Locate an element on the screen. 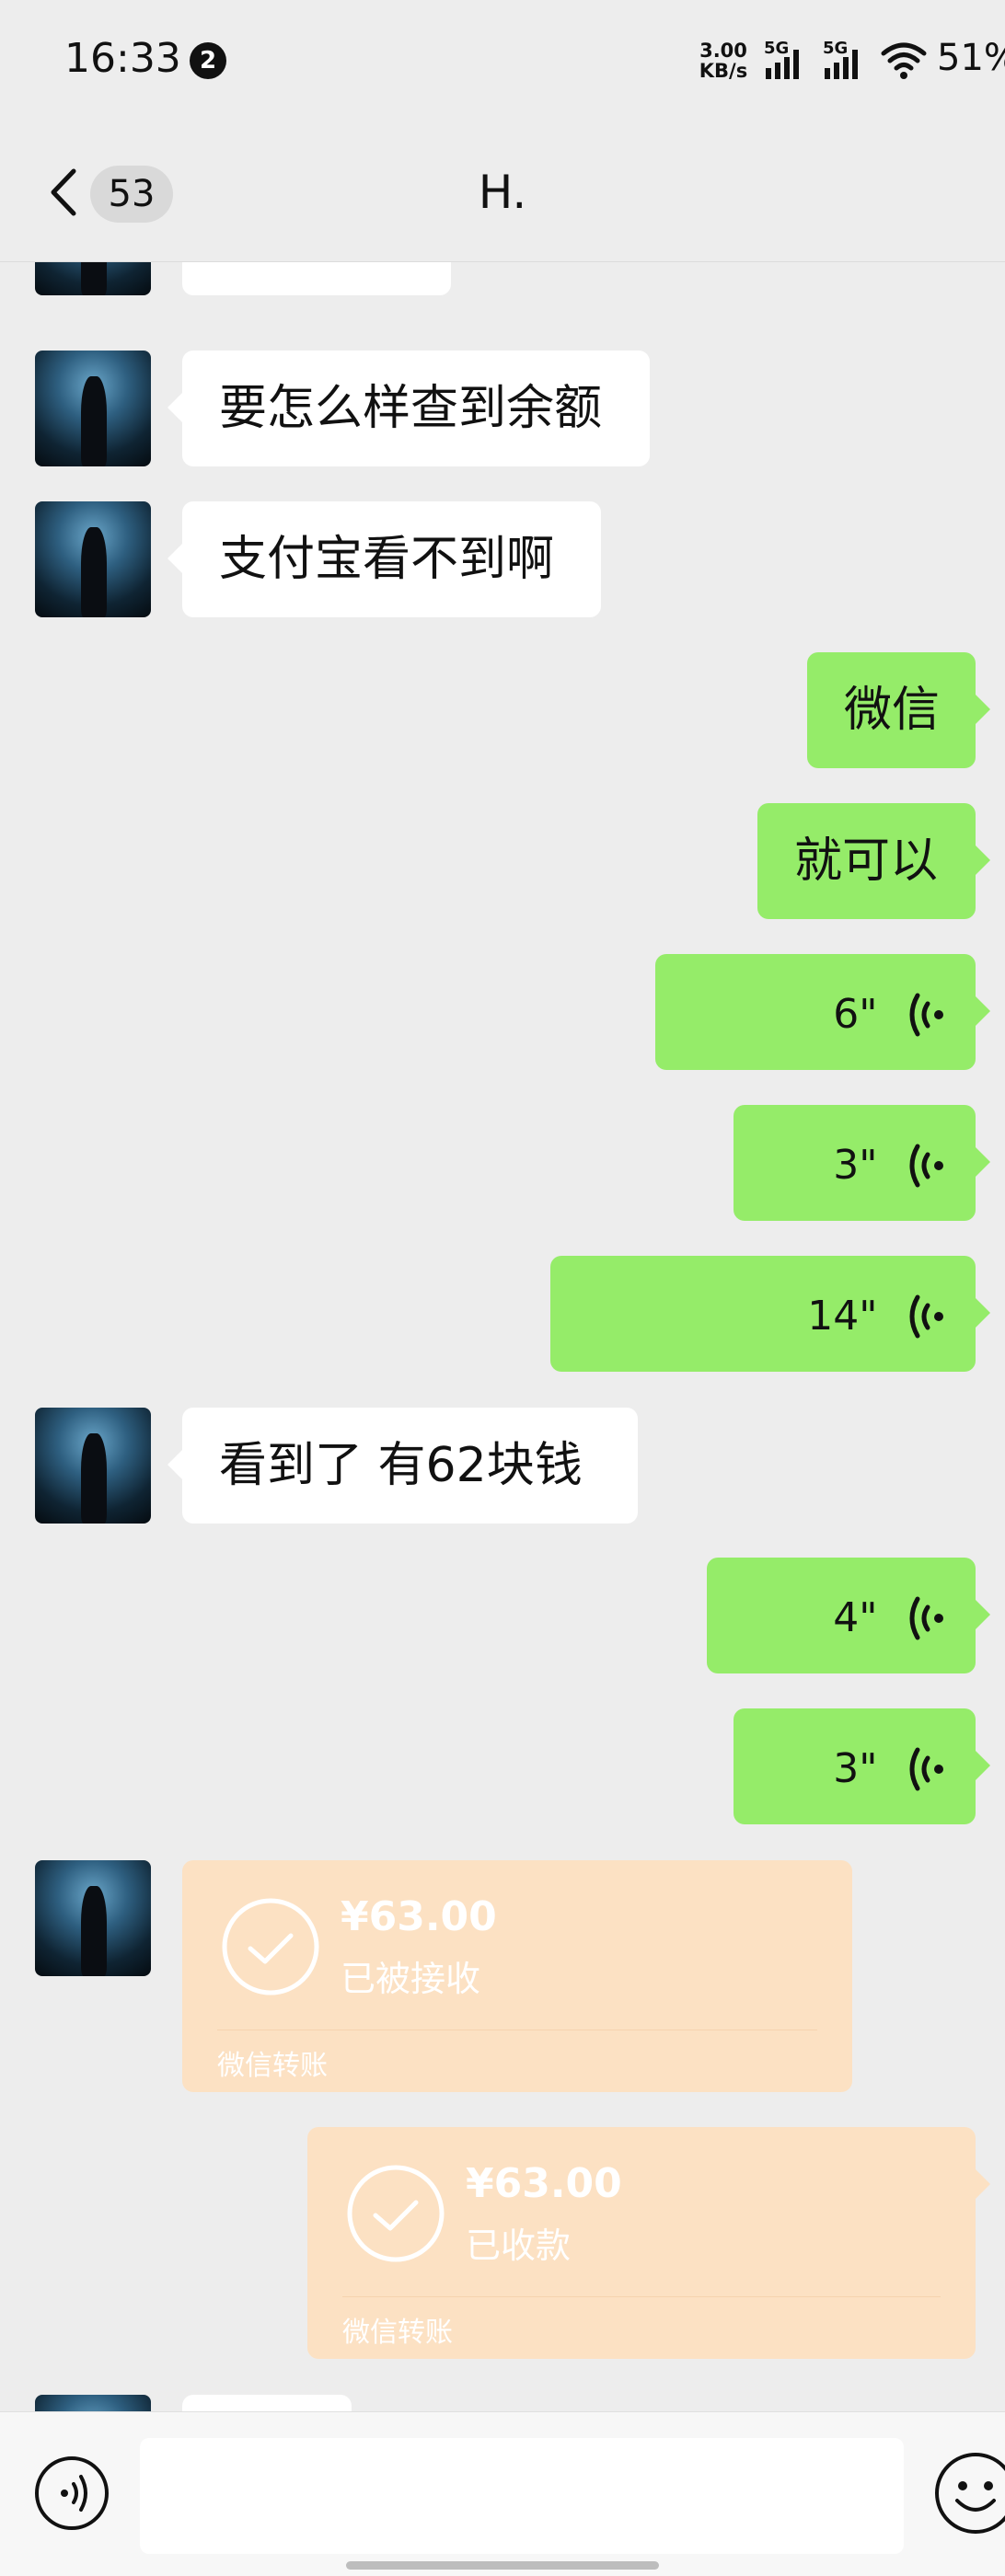 The height and width of the screenshot is (2576, 1005). status-bar: 16:33 2 3.00 KB/s 5G 5G 51 is located at coordinates (502, 60).